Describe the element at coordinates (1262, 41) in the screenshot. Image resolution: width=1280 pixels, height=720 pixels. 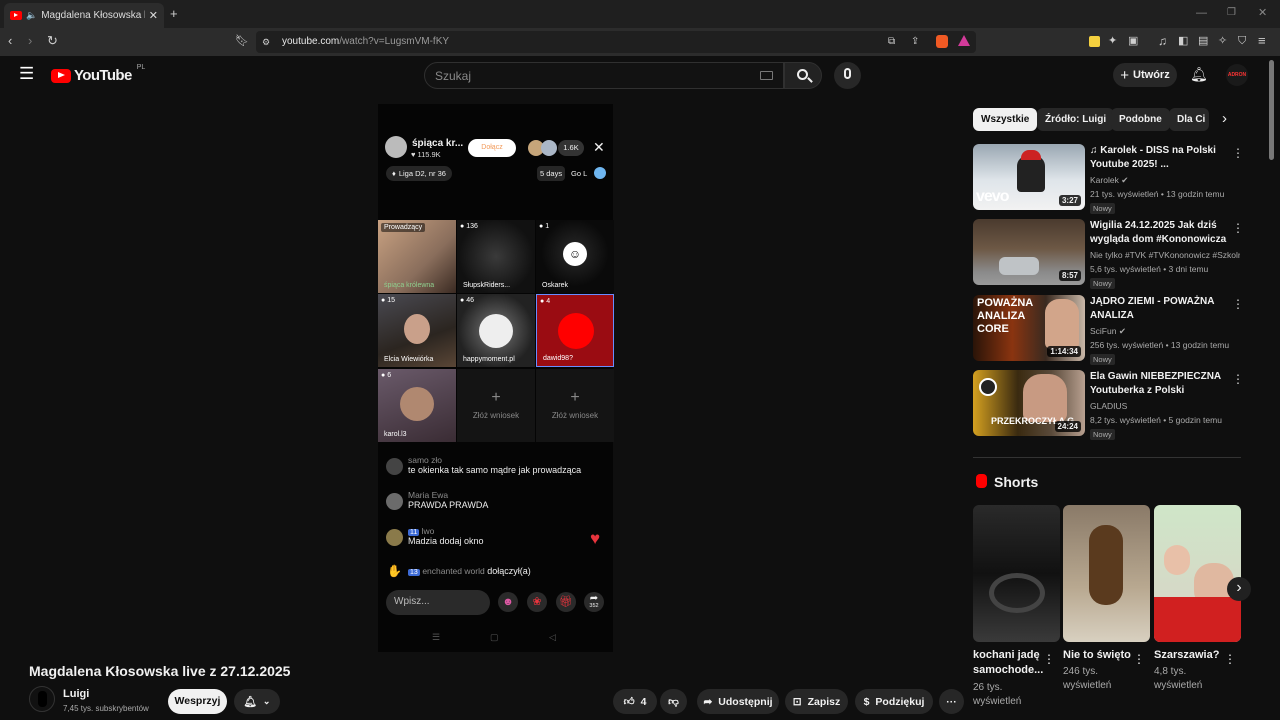
I see `menu-icon: ≡` at that location.